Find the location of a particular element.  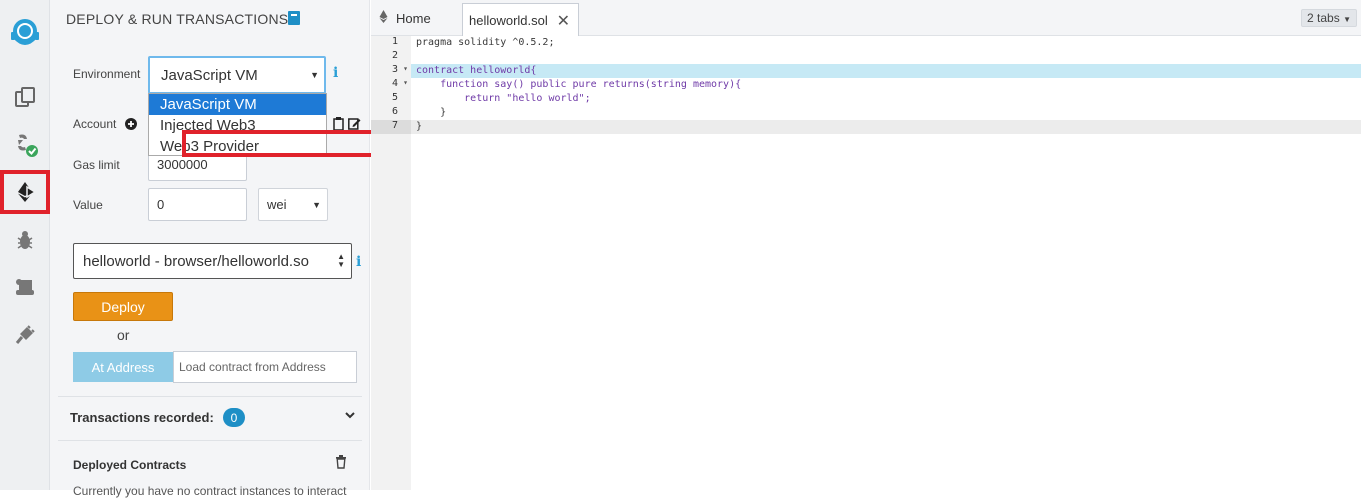

tab-home: Home is located at coordinates (404, 18).